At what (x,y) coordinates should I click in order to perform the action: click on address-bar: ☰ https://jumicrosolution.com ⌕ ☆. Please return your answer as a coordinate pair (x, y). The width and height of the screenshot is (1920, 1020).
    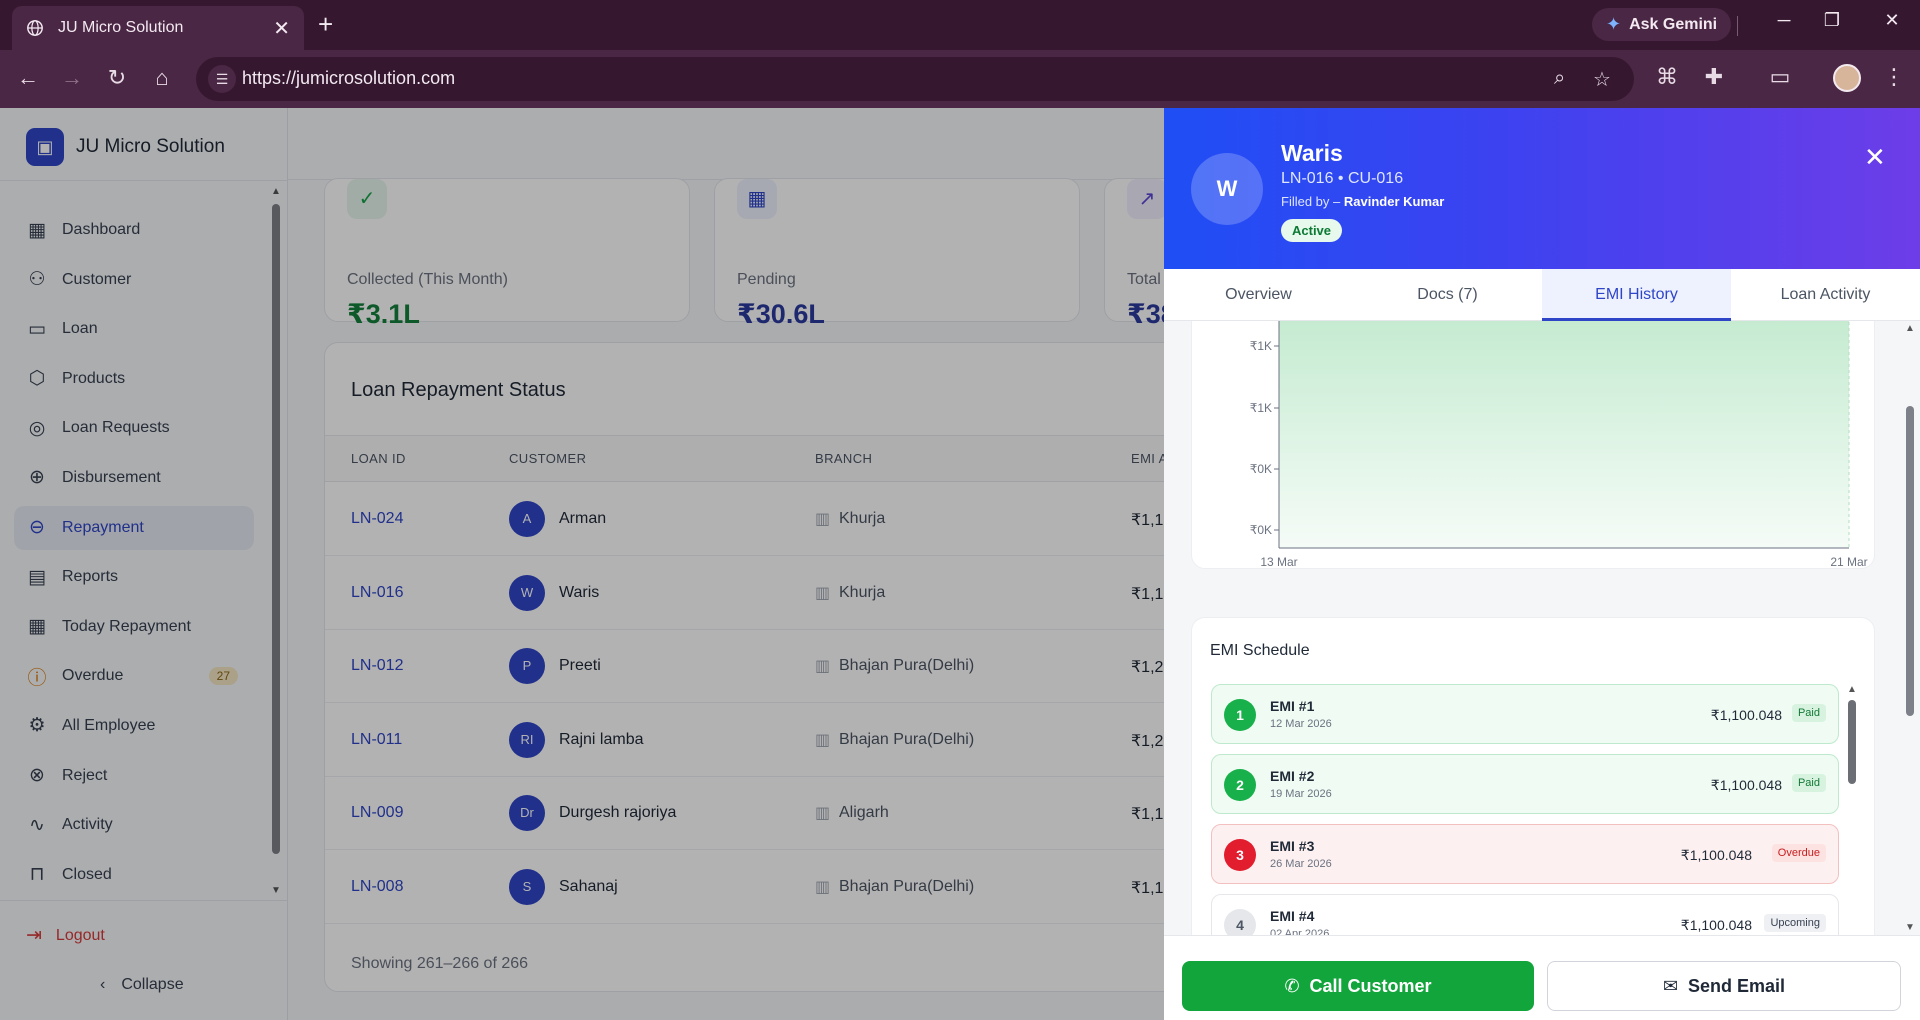
    Looking at the image, I should click on (915, 79).